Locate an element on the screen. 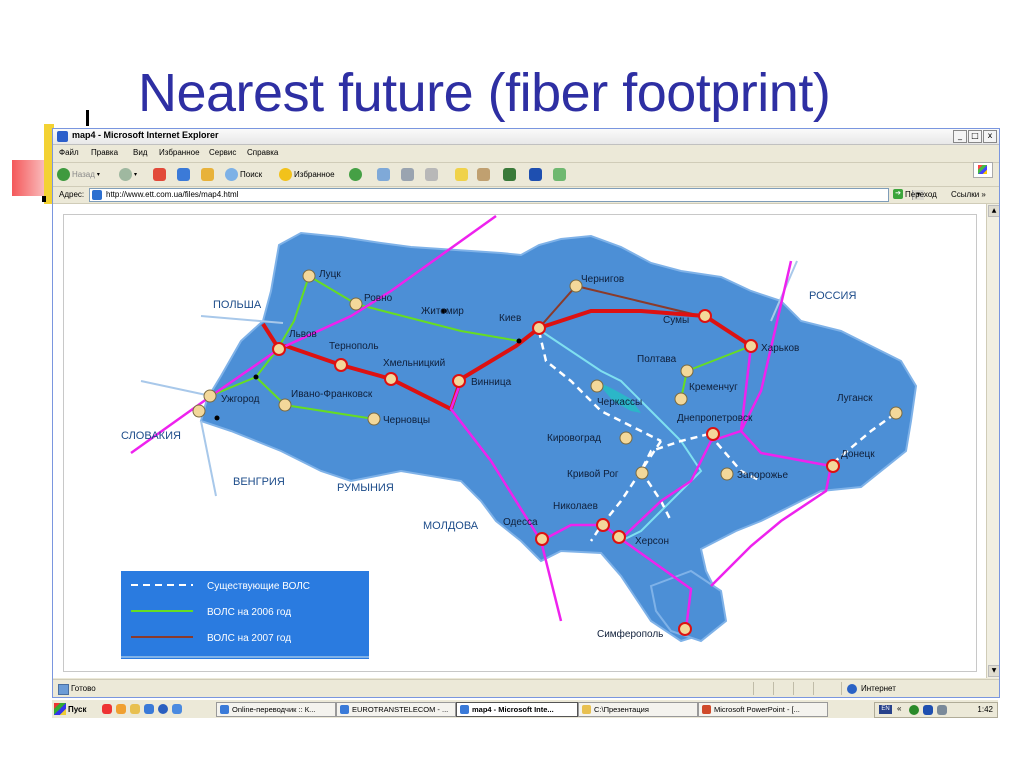 The height and width of the screenshot is (768, 1024). go-arrow-icon: ➔ is located at coordinates (898, 194).